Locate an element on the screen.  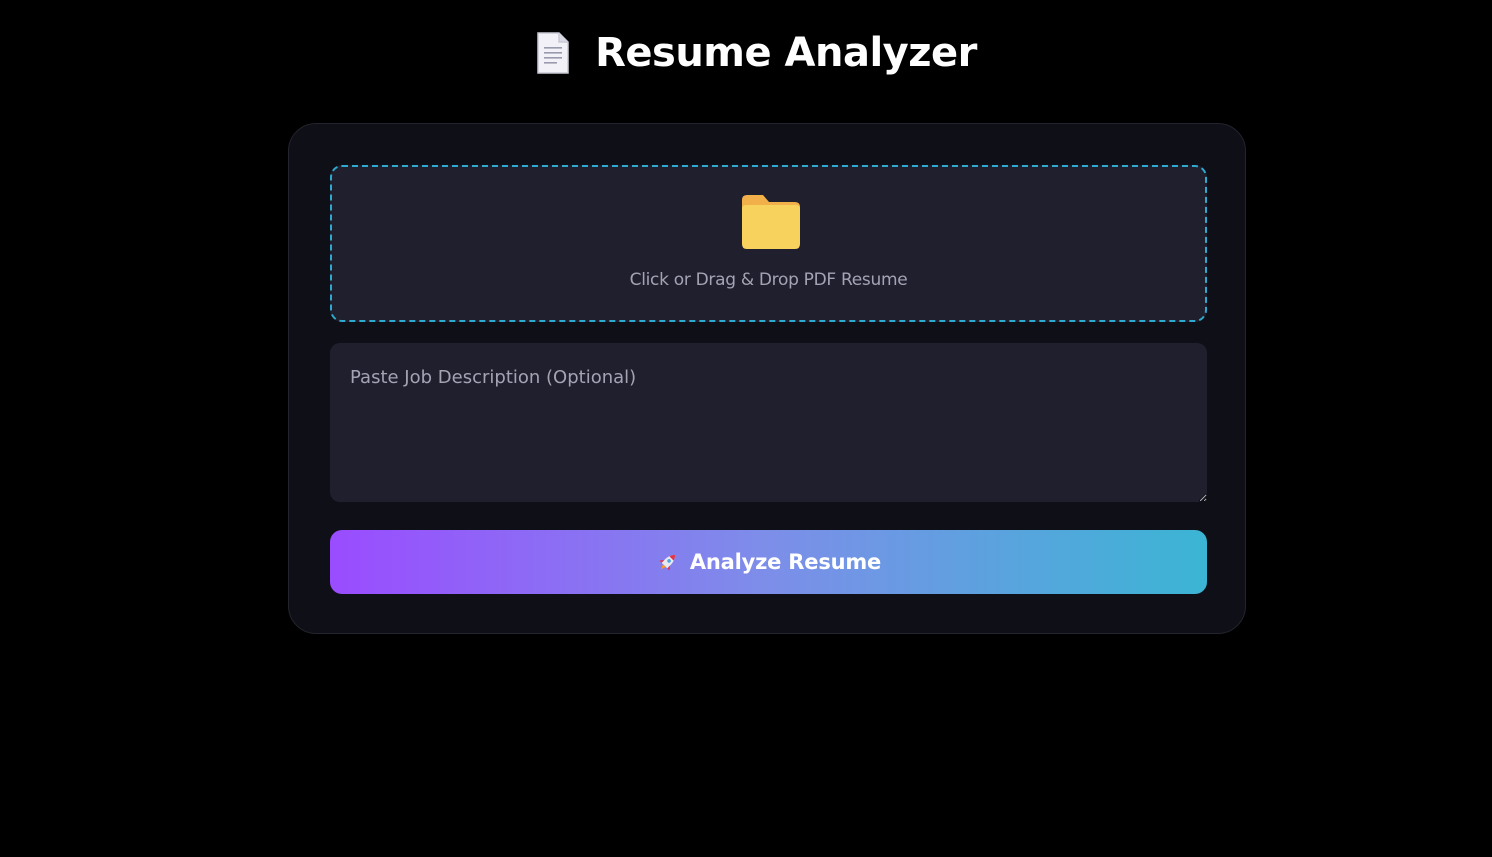
resume-dropzone: Click or Drag & Drop PDF Resume is located at coordinates (768, 243).